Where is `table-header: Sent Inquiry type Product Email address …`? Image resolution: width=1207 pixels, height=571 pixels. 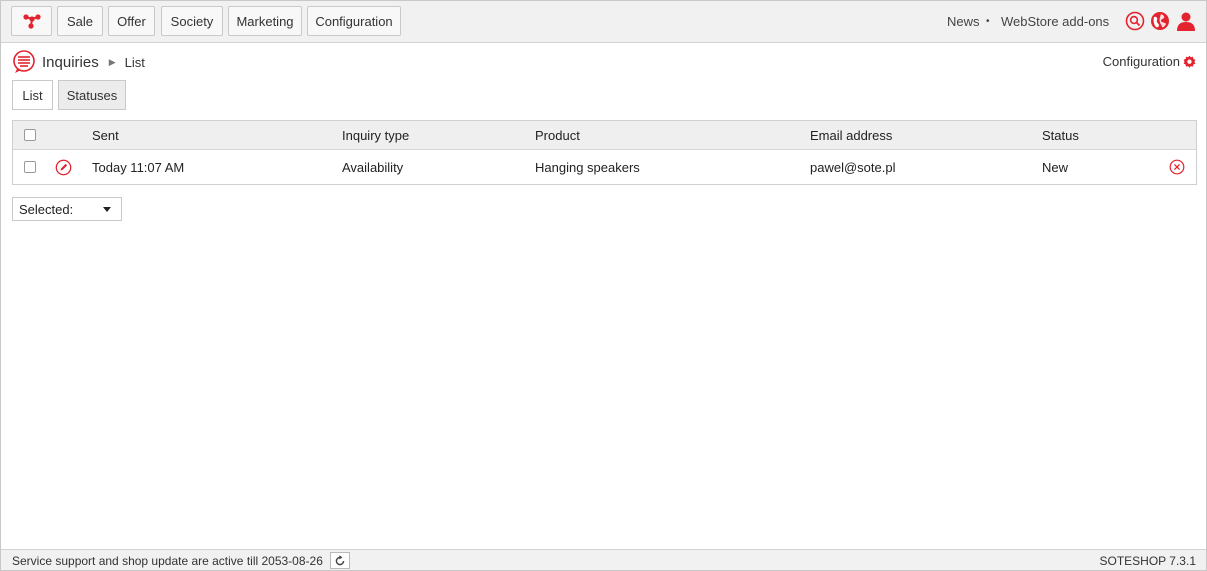
table-header: Sent Inquiry type Product Email address … is located at coordinates (604, 135).